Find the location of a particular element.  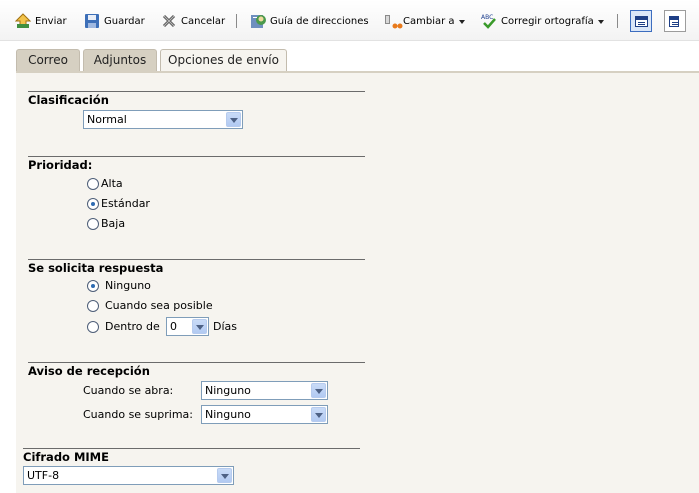

save-icon is located at coordinates (92, 21).